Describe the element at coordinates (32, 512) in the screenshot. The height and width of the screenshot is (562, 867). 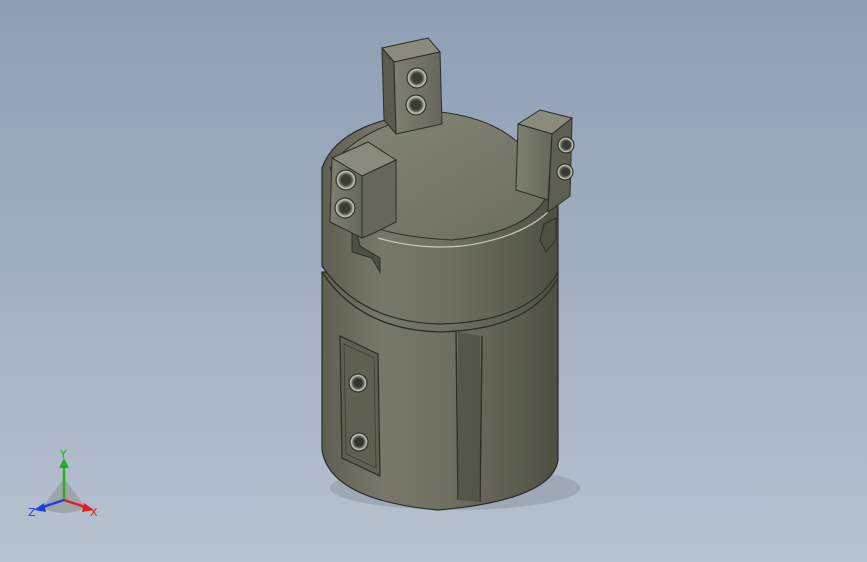
I see `triad-z-label: Z` at that location.